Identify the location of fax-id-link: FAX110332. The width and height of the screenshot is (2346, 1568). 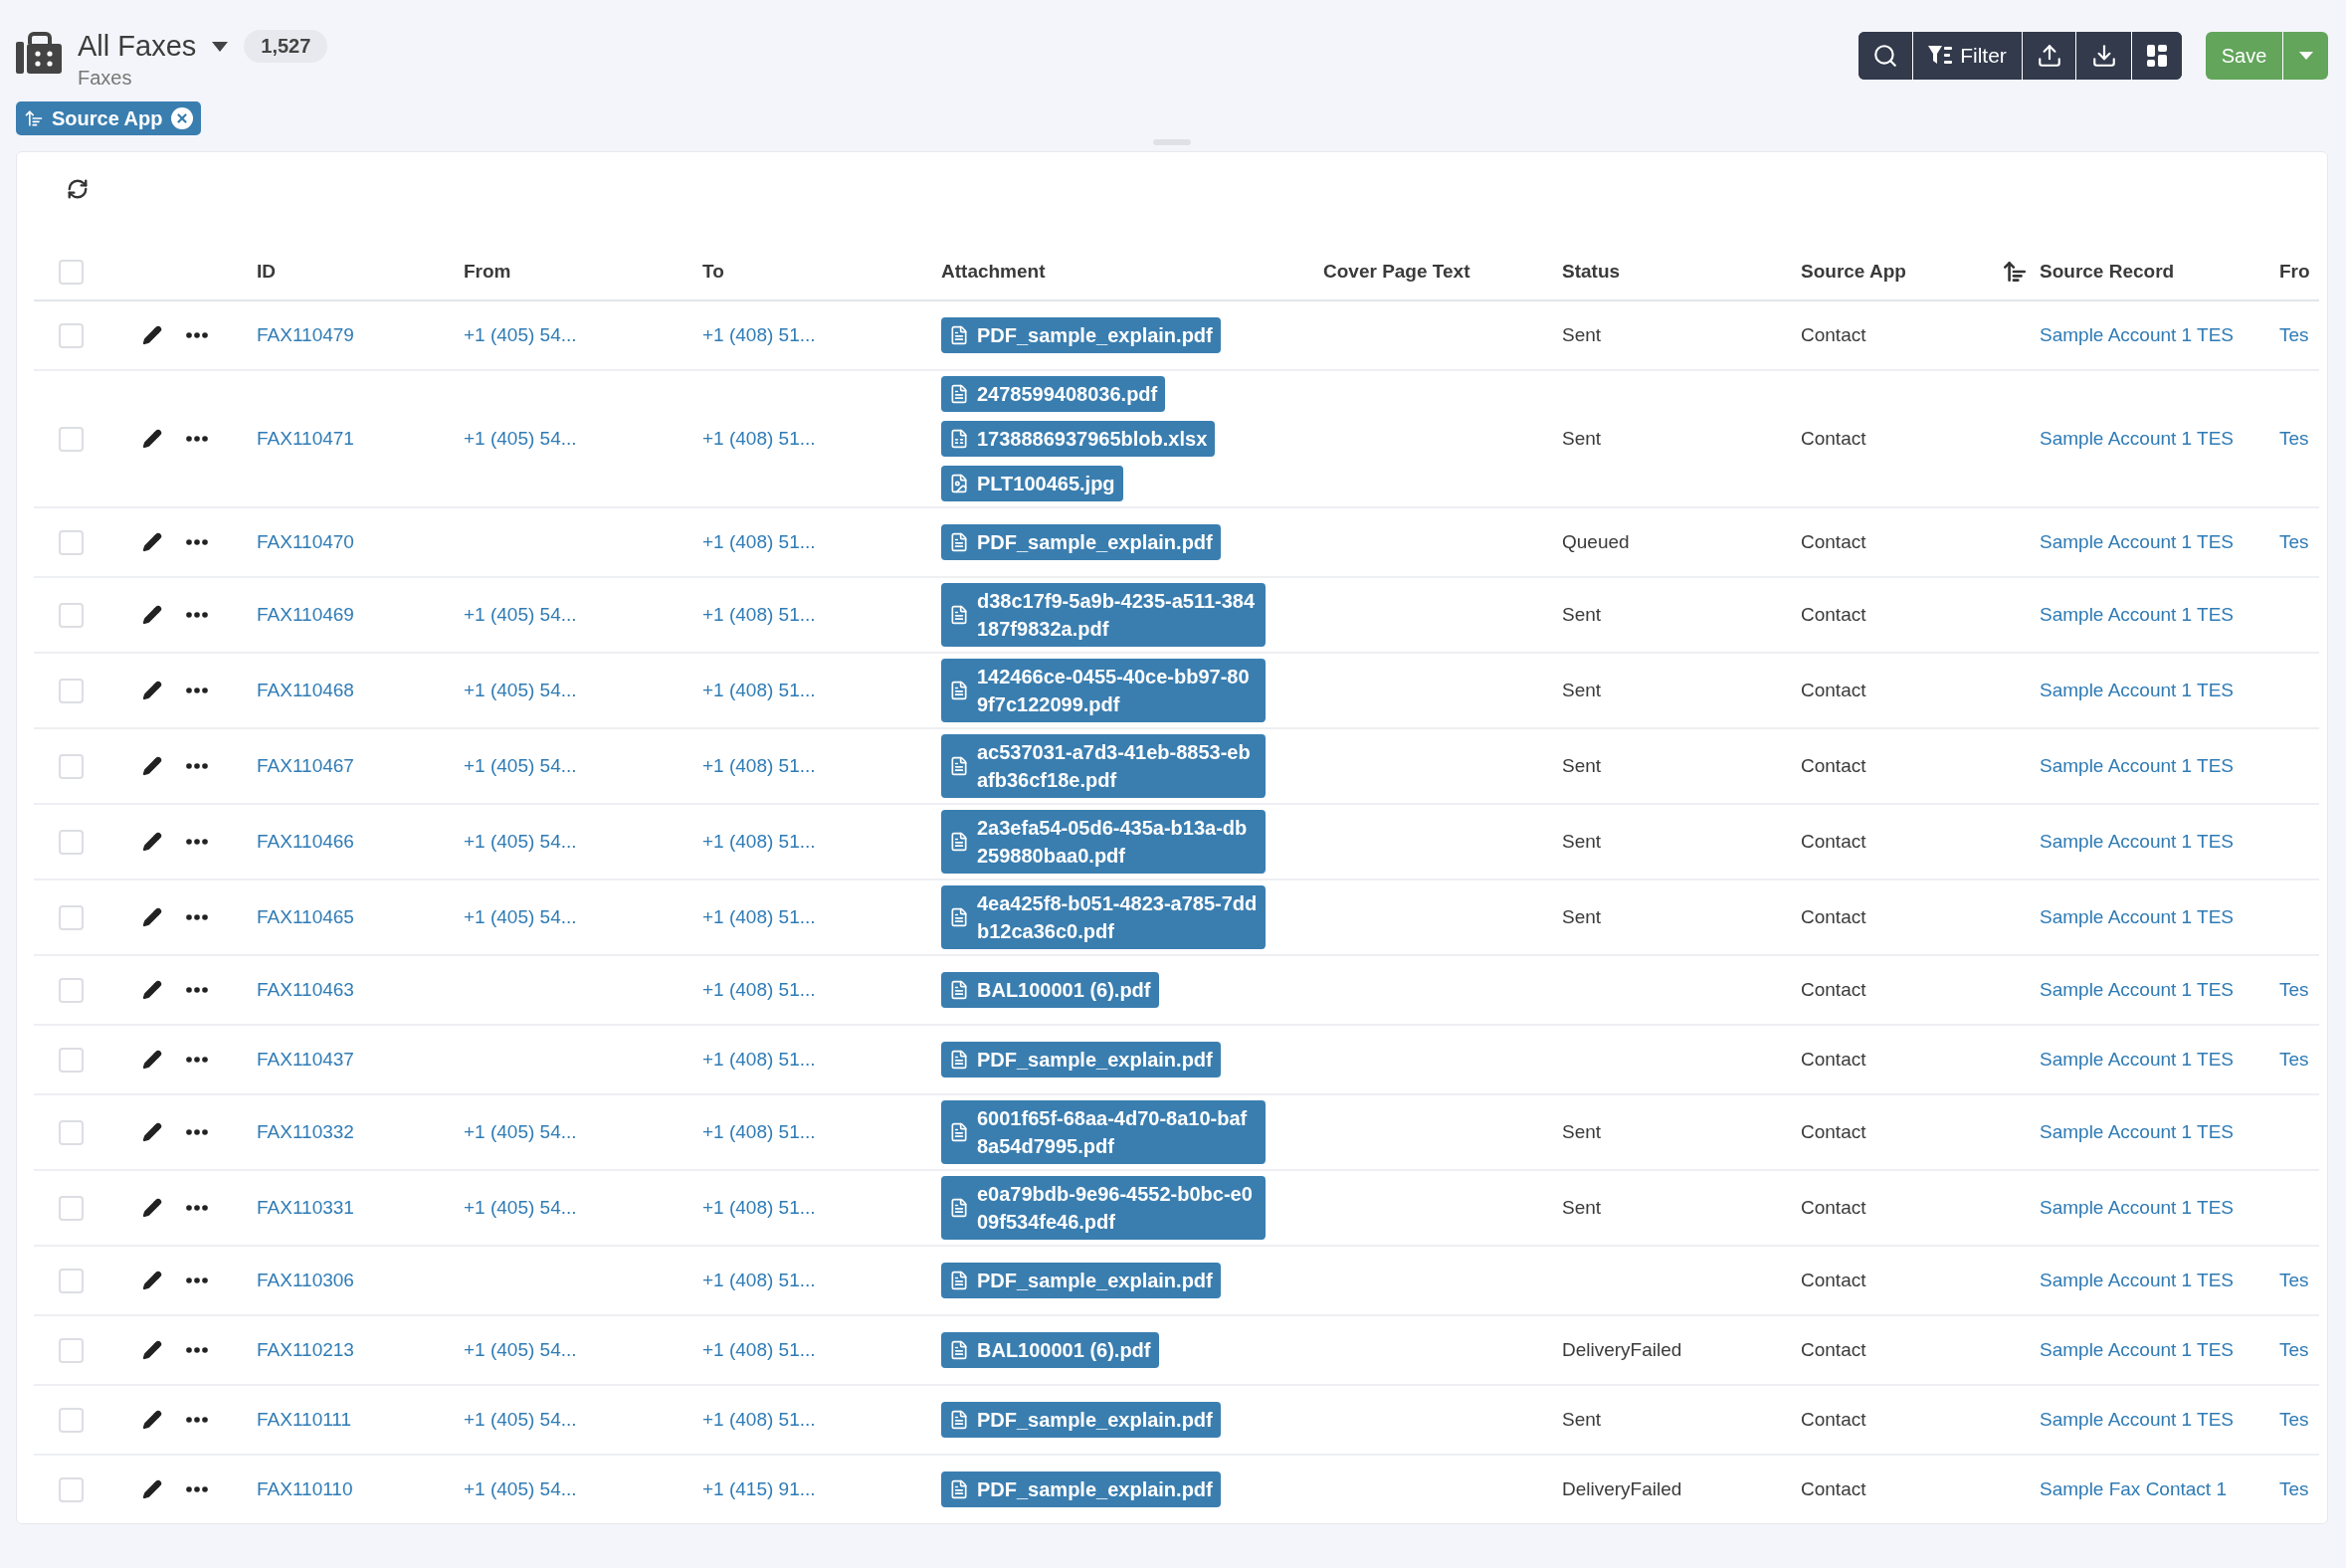
(305, 1131).